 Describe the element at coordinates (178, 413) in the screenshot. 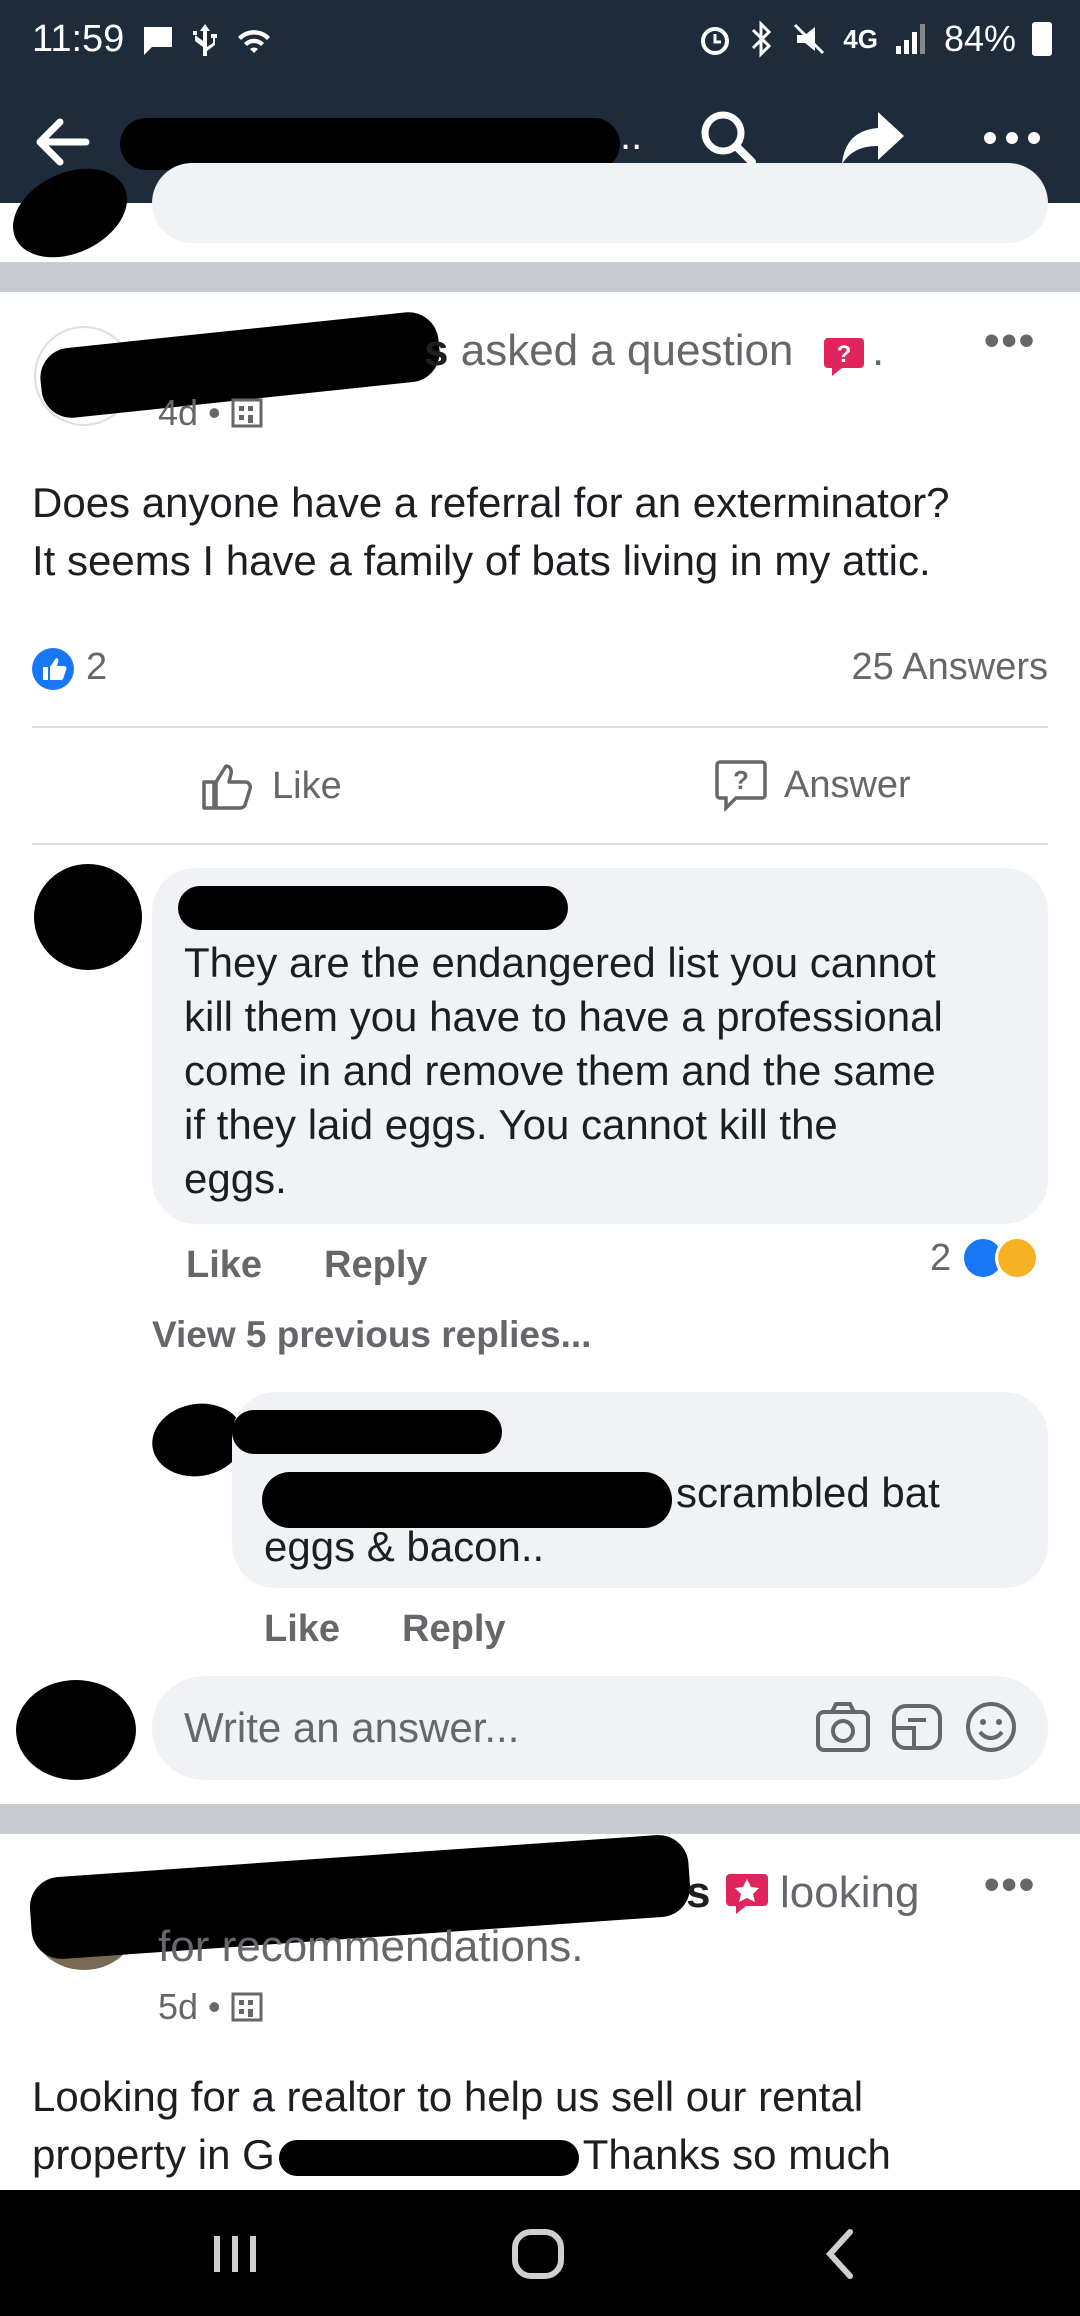

I see `post-age: 4d` at that location.